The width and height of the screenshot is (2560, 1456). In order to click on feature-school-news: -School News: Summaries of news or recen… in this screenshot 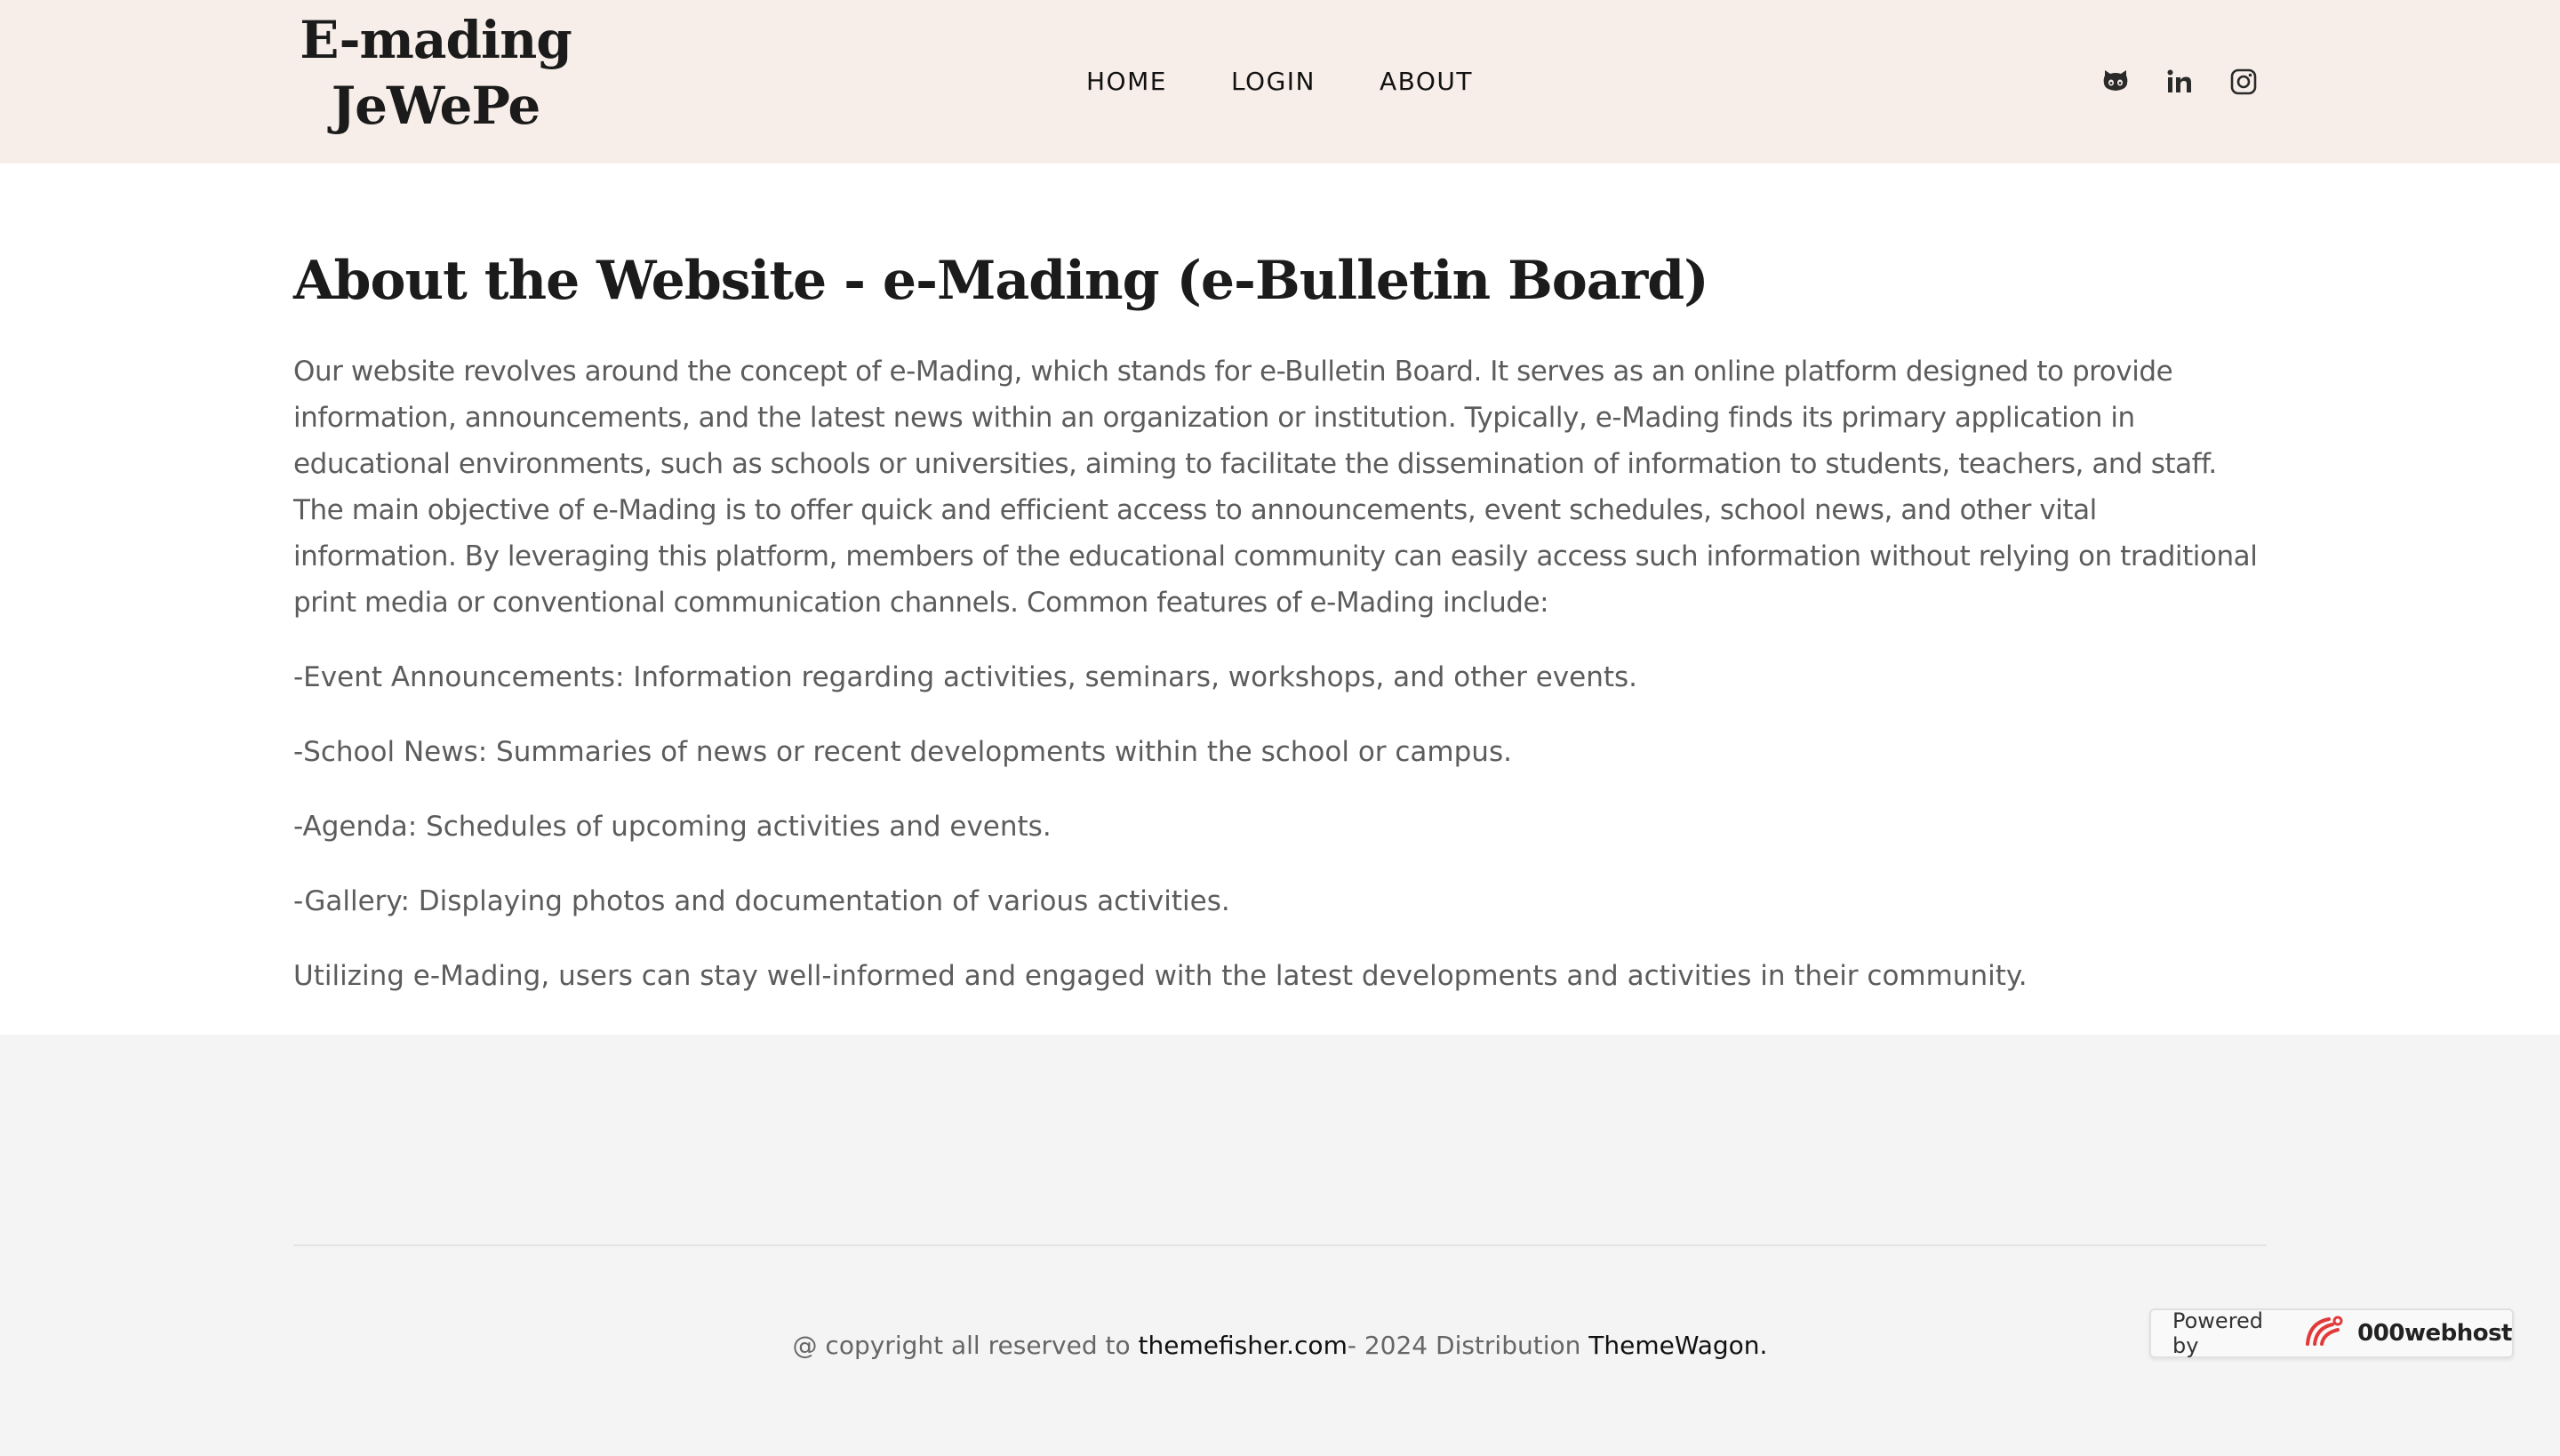, I will do `click(902, 752)`.